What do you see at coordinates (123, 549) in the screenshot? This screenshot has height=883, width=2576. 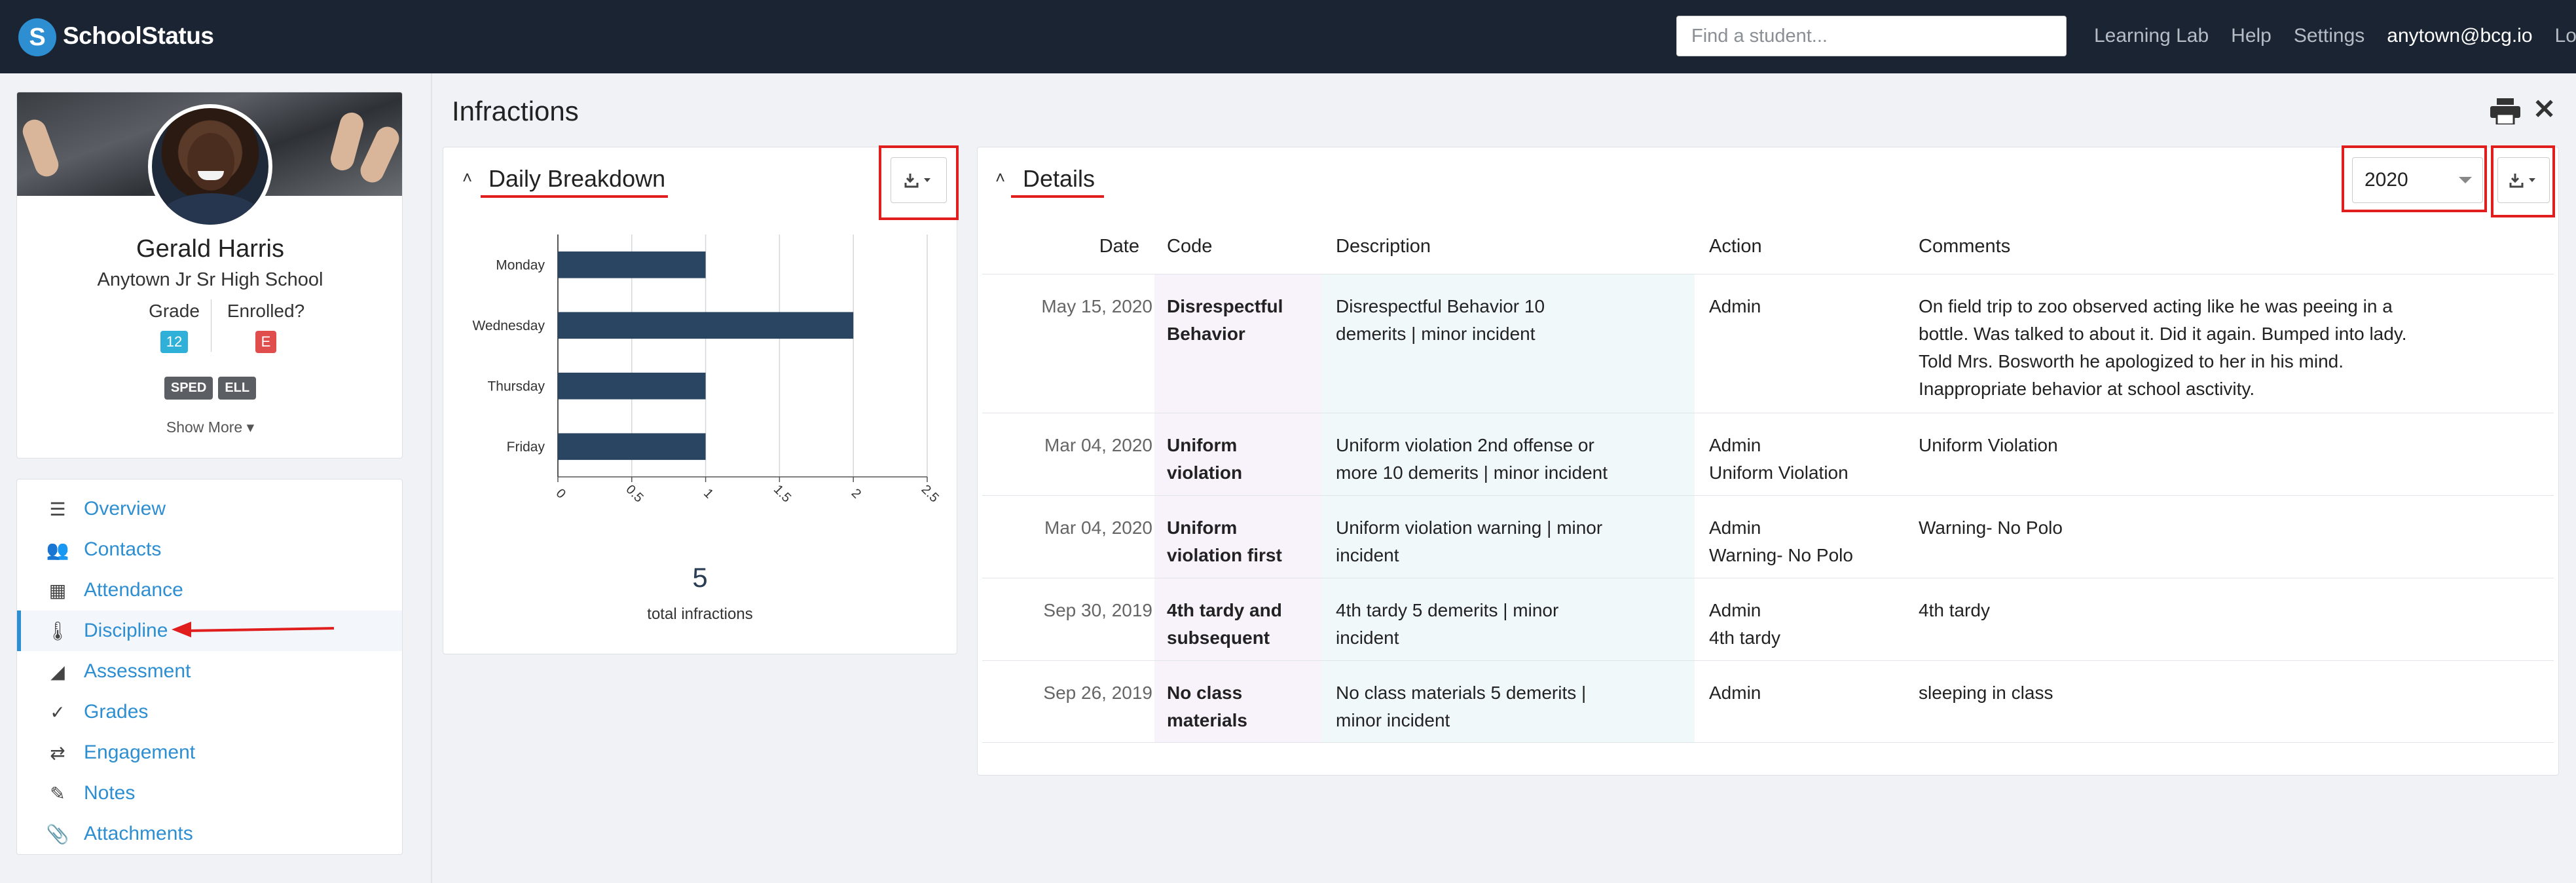 I see `sidebar-item-label: Contacts` at bounding box center [123, 549].